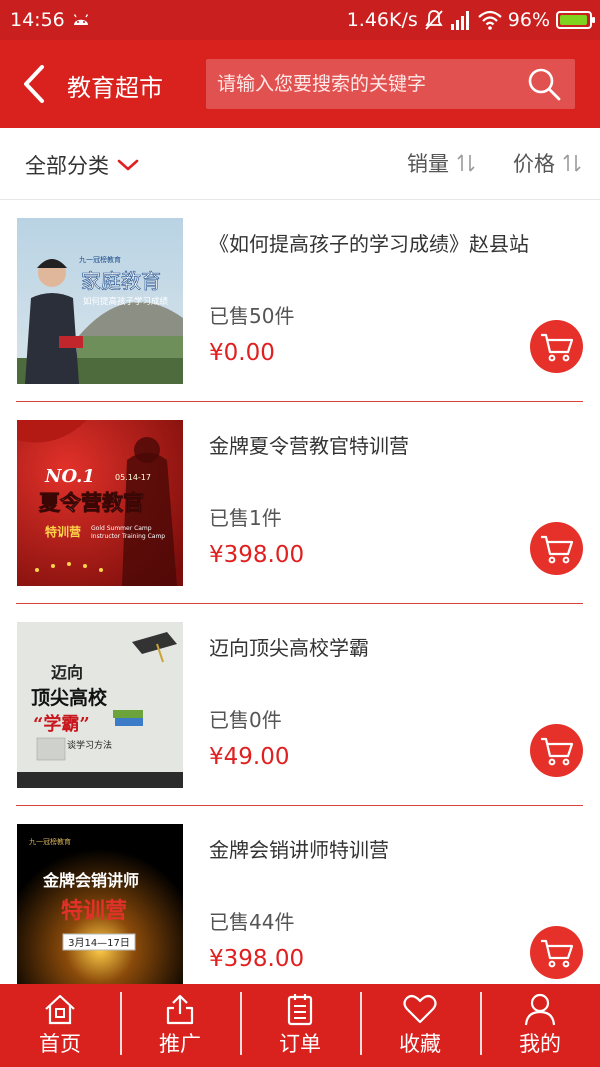  What do you see at coordinates (420, 1009) in the screenshot?
I see `heart-icon` at bounding box center [420, 1009].